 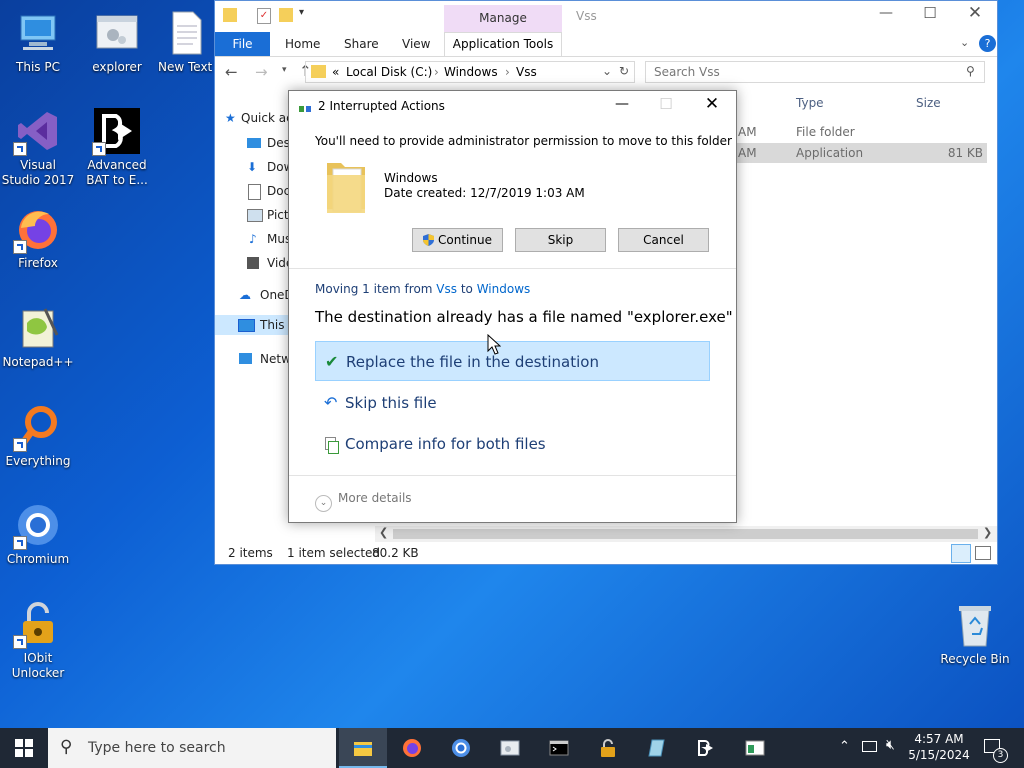 I want to click on taskbar-iobit-unlocker, so click(x=608, y=748).